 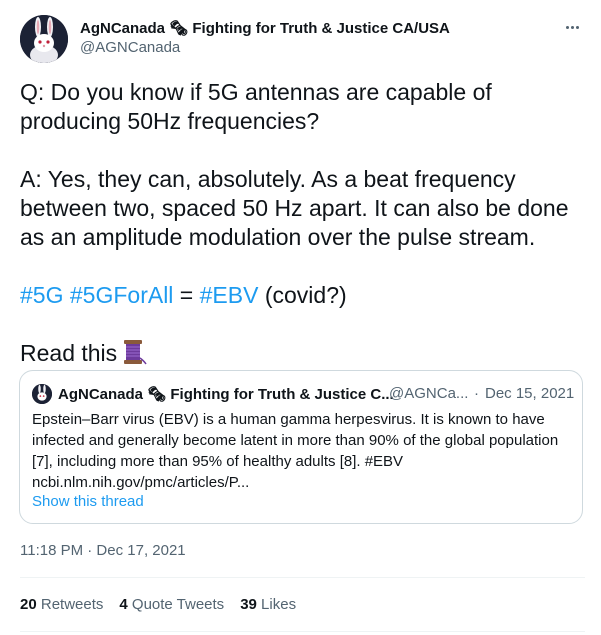 I want to click on read-this-line: Read this, so click(x=302, y=355).